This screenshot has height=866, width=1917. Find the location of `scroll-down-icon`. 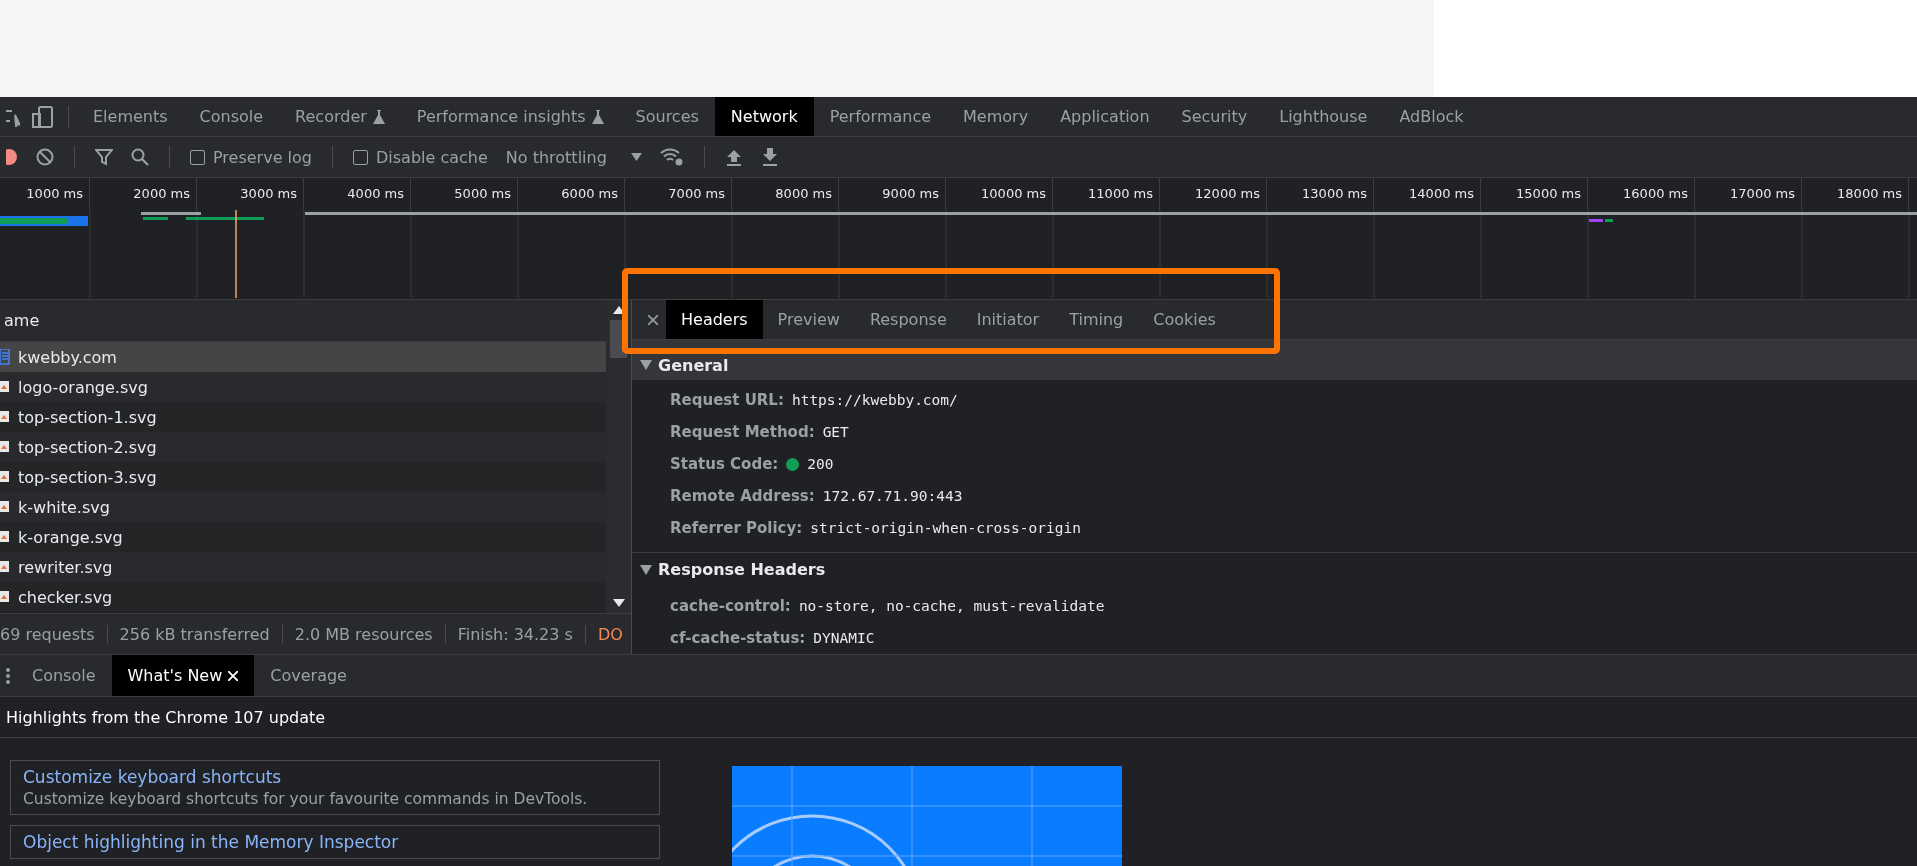

scroll-down-icon is located at coordinates (618, 603).